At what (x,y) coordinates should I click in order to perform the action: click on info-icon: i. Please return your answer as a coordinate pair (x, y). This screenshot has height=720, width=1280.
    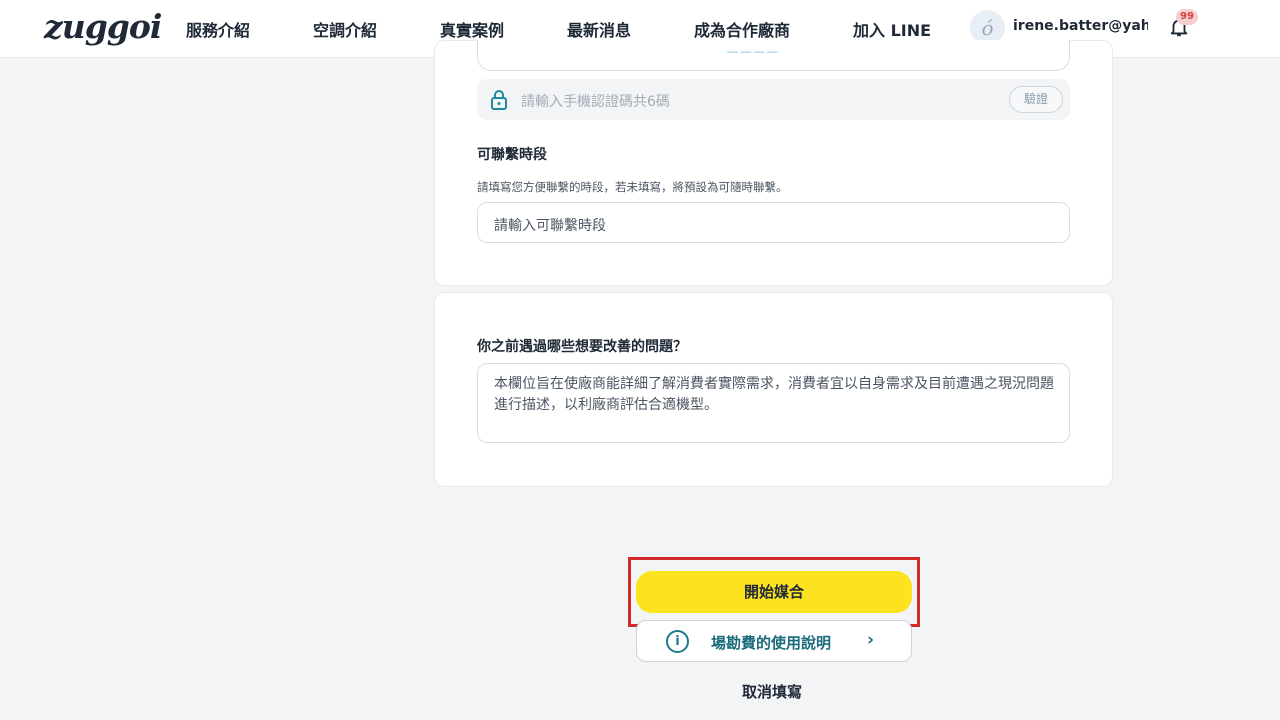
    Looking at the image, I should click on (677, 641).